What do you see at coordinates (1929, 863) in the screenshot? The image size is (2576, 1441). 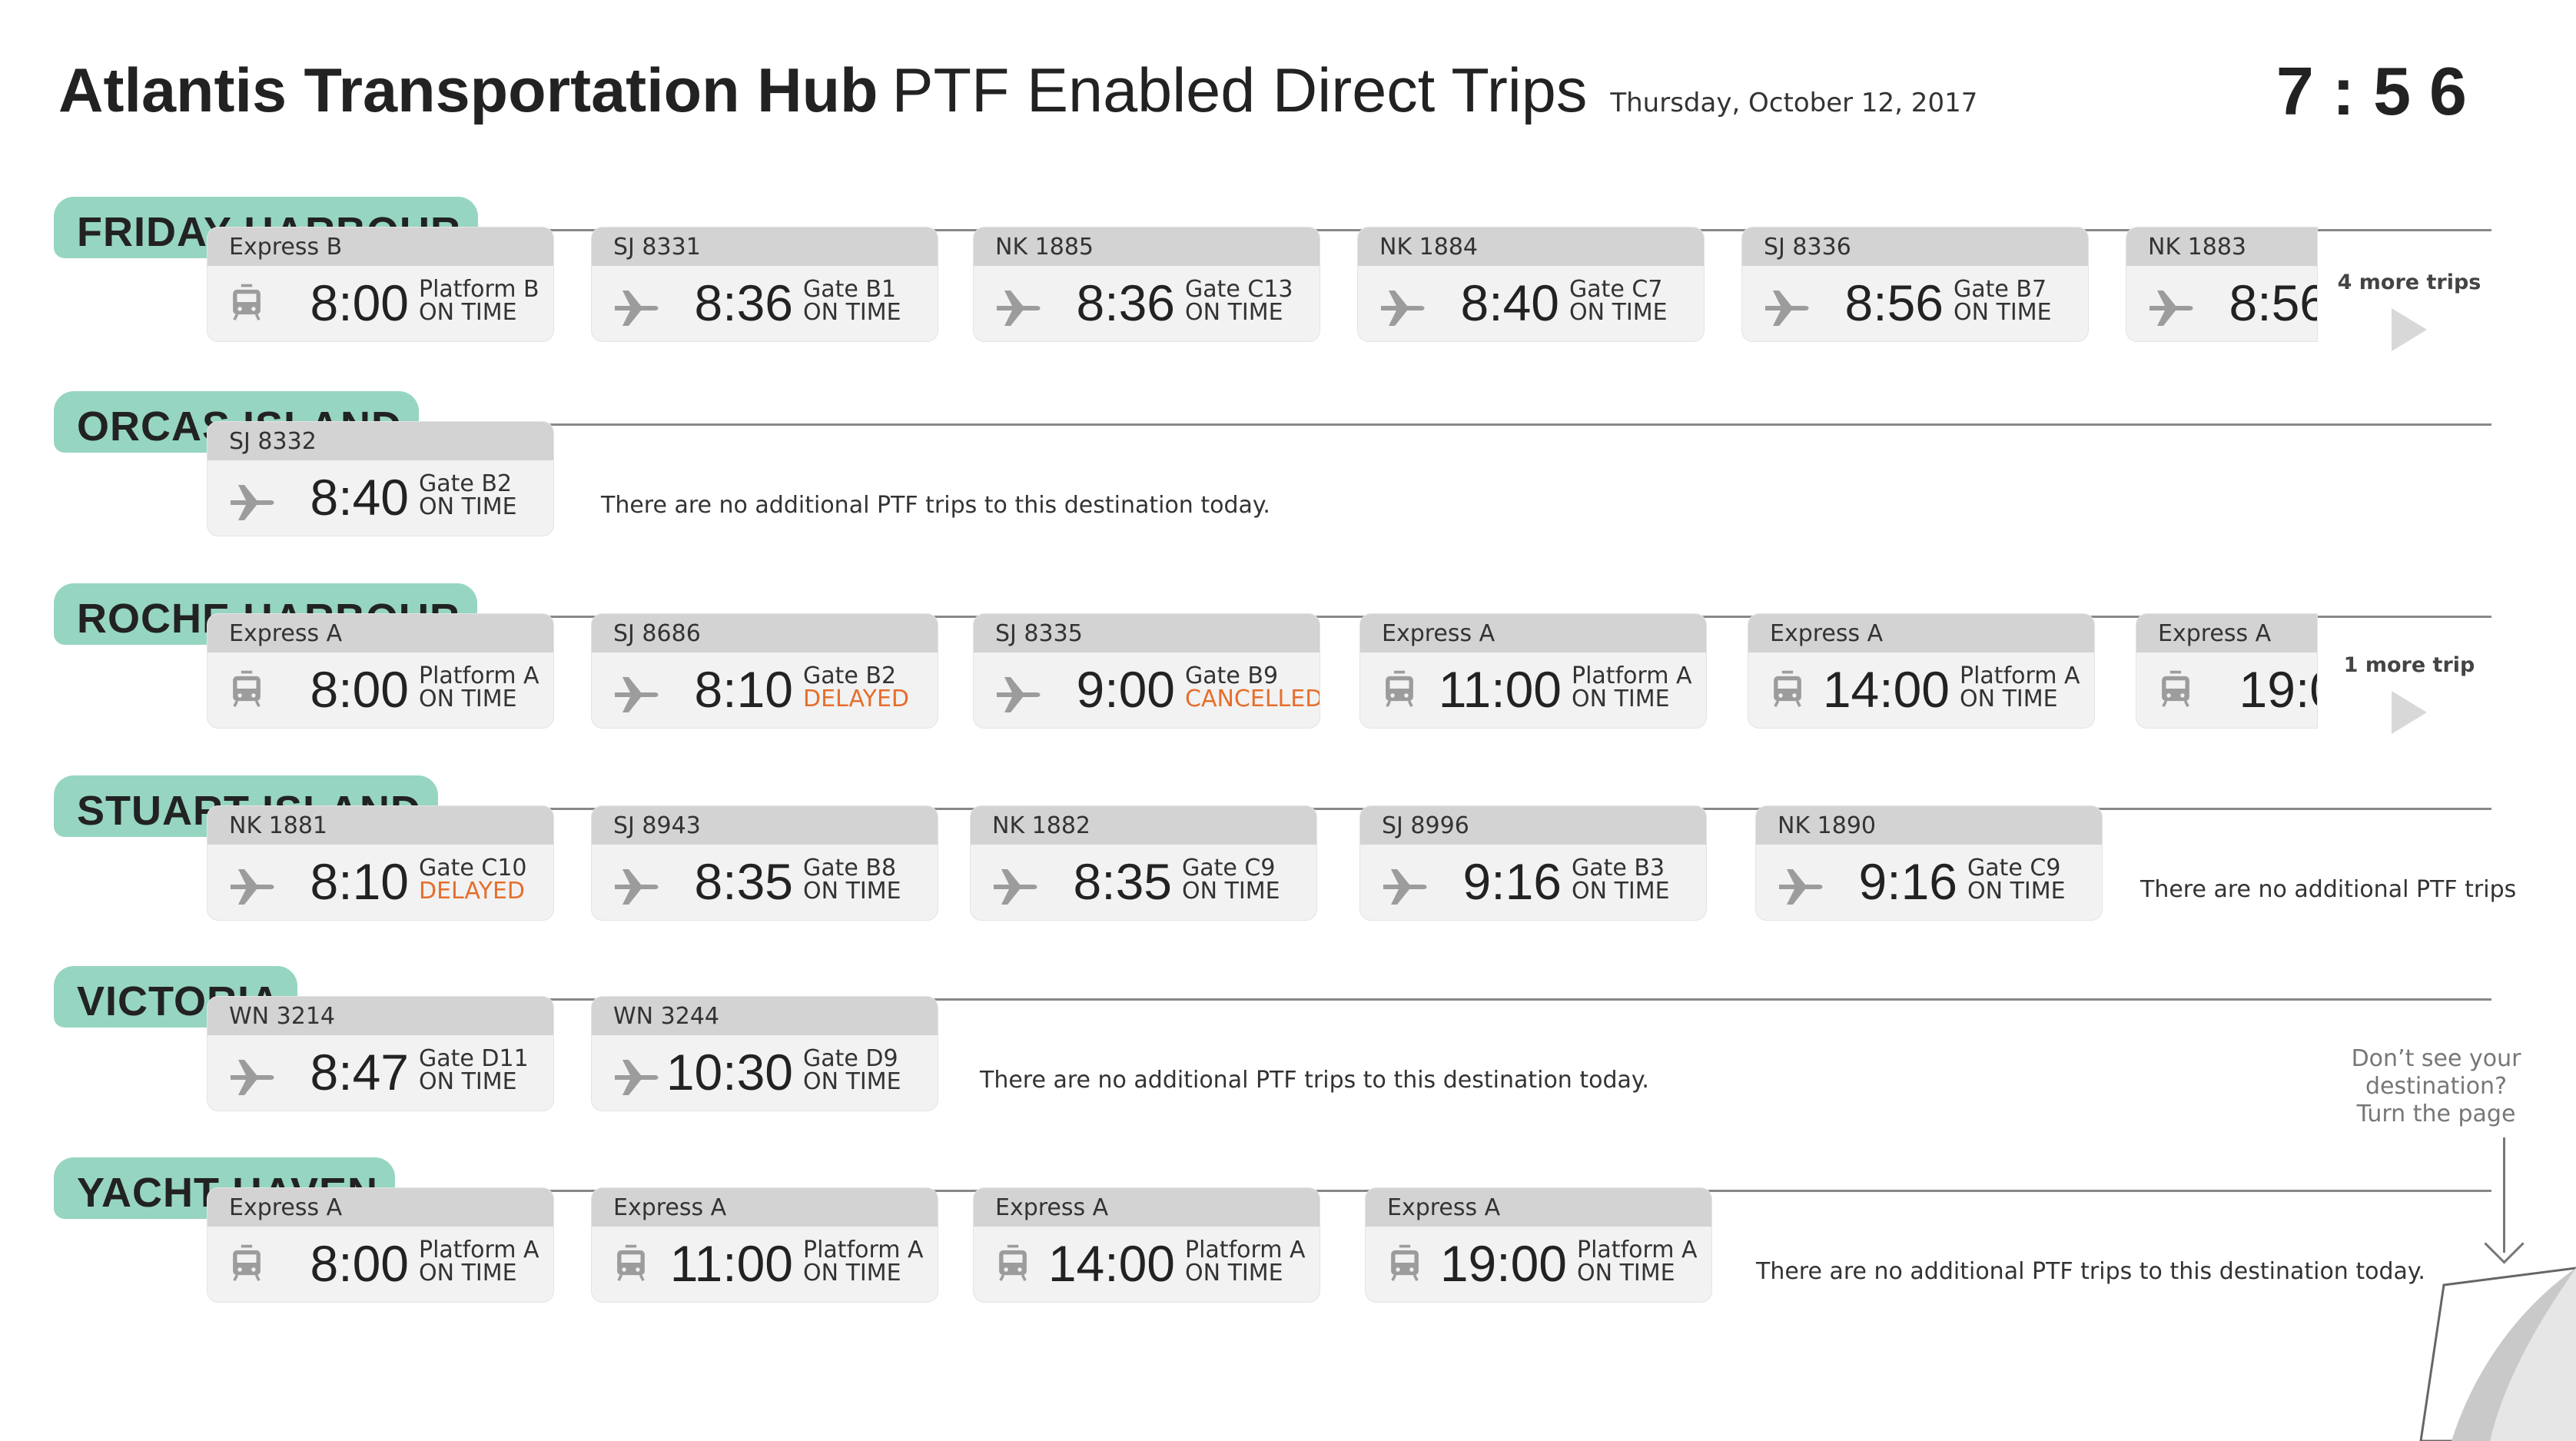 I see `trip-card: NK 1890 9:16 Gate C9 ON TIME` at bounding box center [1929, 863].